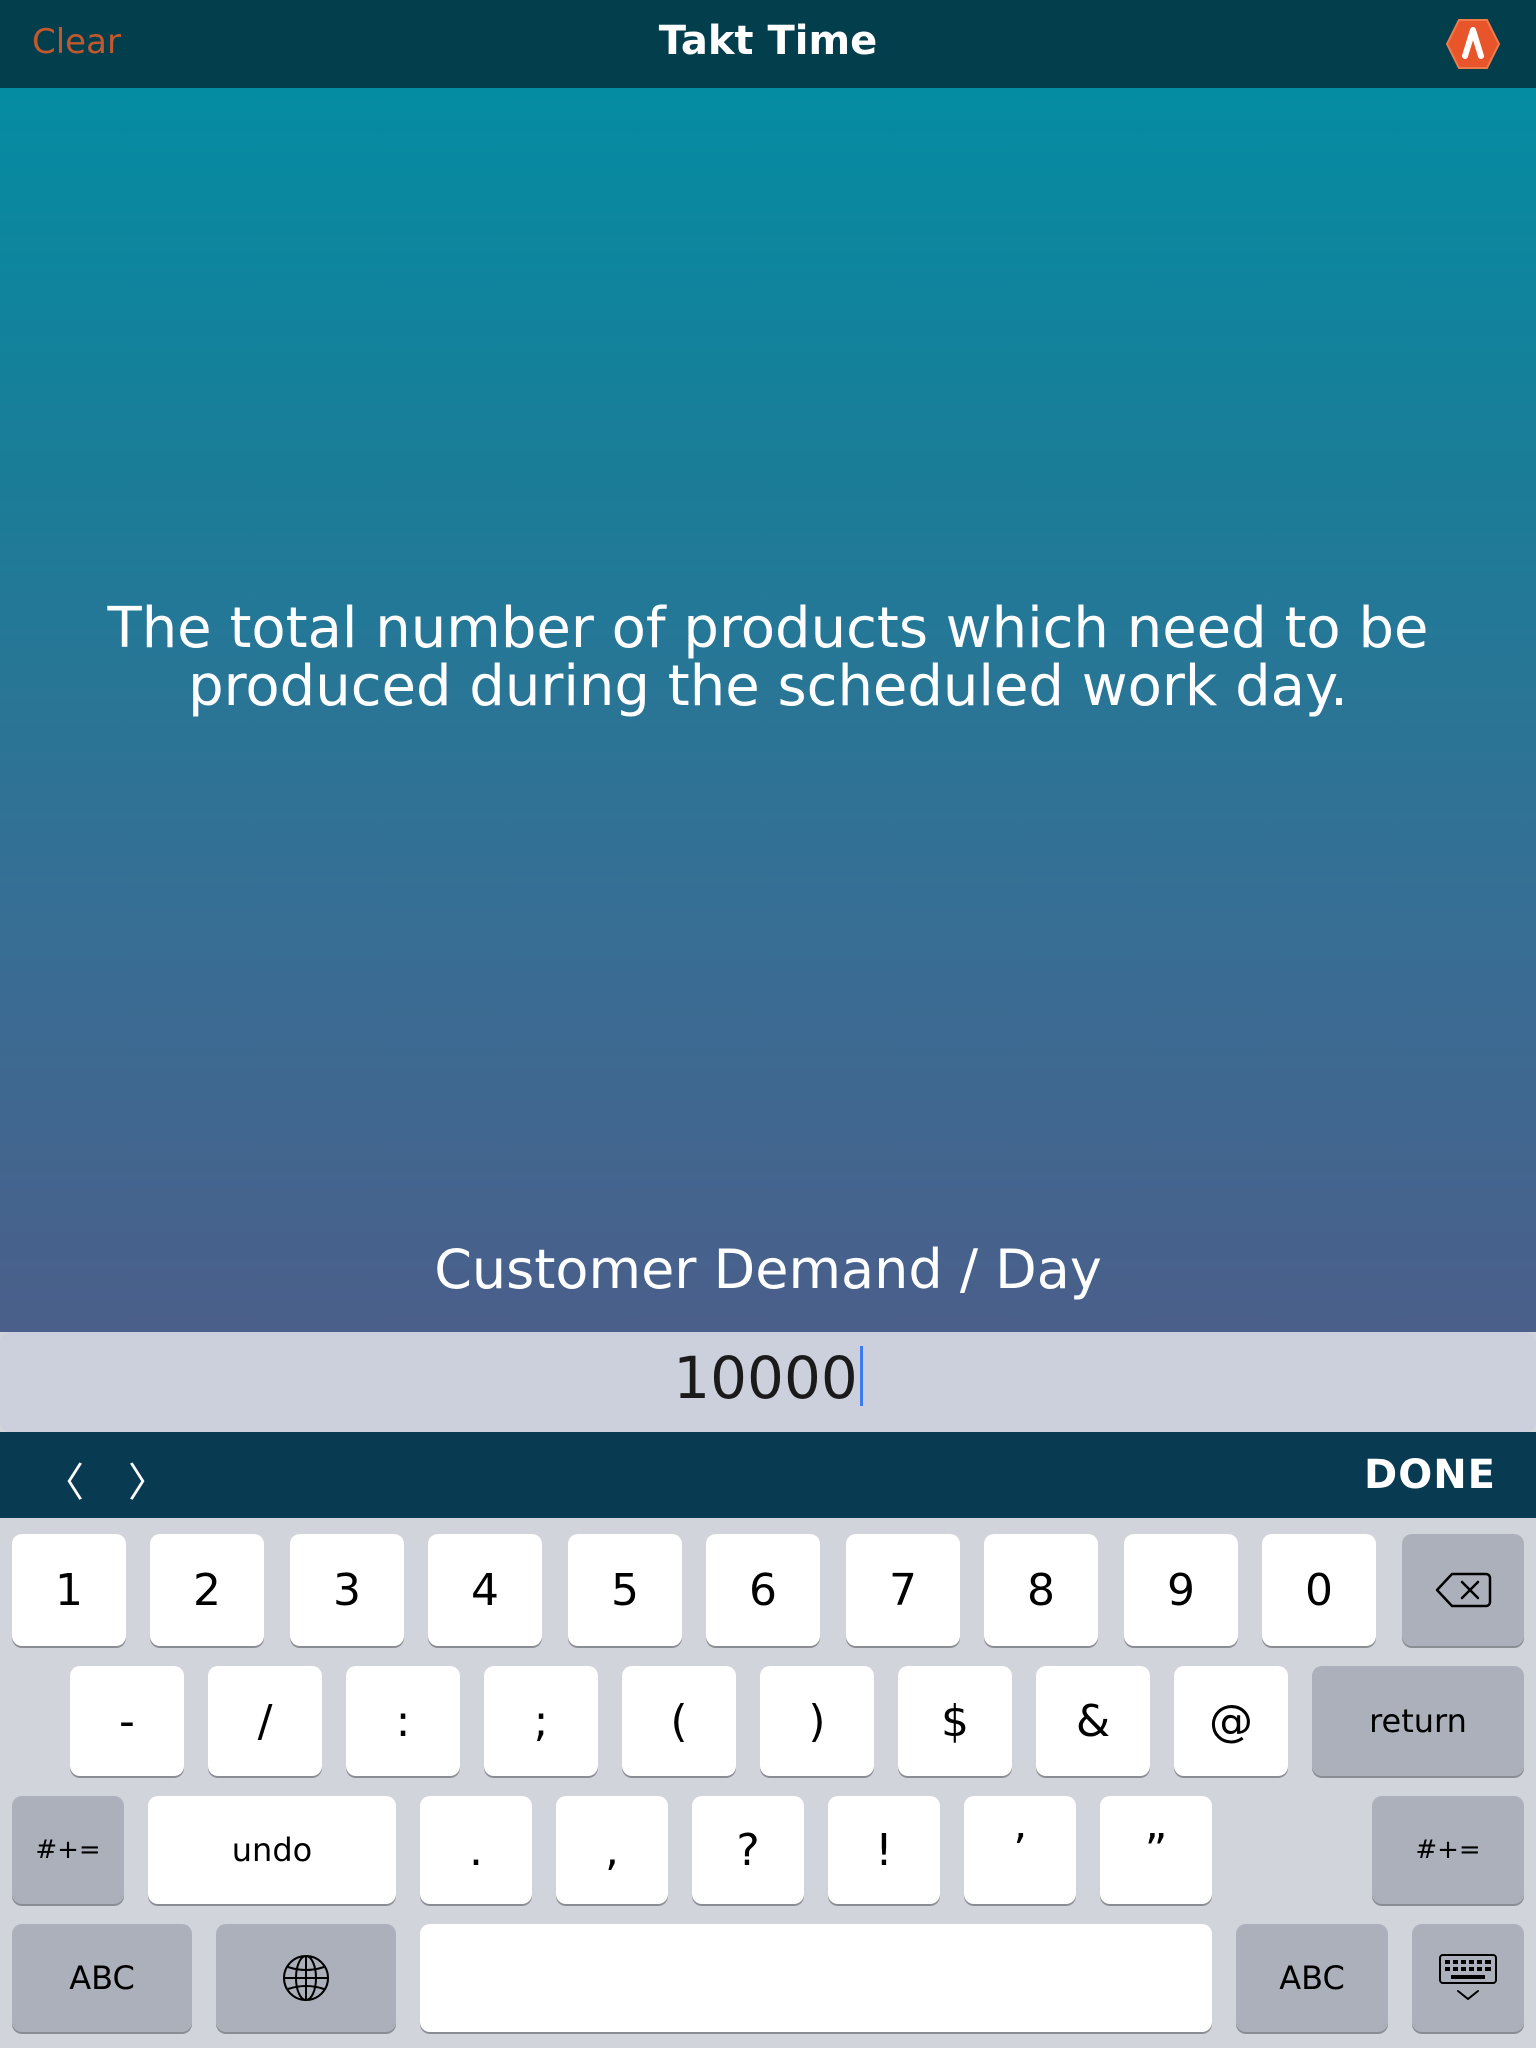 The height and width of the screenshot is (2048, 1536). Describe the element at coordinates (748, 1850) in the screenshot. I see `key-question: ?` at that location.